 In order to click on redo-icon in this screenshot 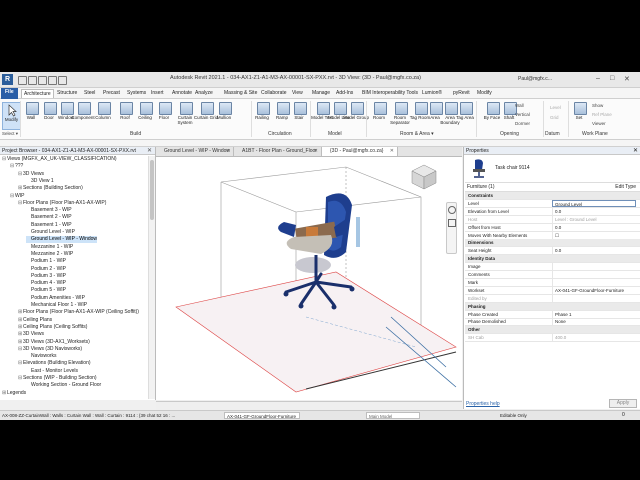, I will do `click(52, 80)`.